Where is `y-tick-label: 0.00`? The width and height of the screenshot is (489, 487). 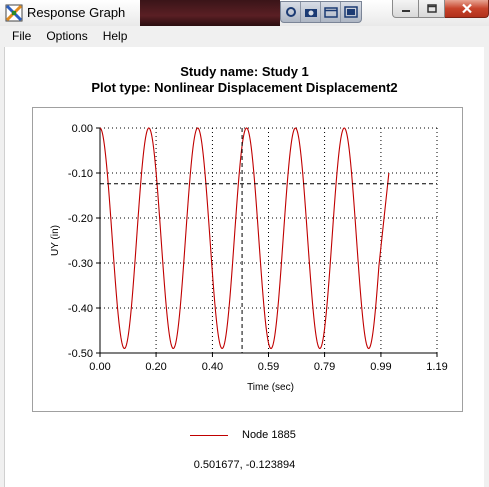
y-tick-label: 0.00 is located at coordinates (82, 129).